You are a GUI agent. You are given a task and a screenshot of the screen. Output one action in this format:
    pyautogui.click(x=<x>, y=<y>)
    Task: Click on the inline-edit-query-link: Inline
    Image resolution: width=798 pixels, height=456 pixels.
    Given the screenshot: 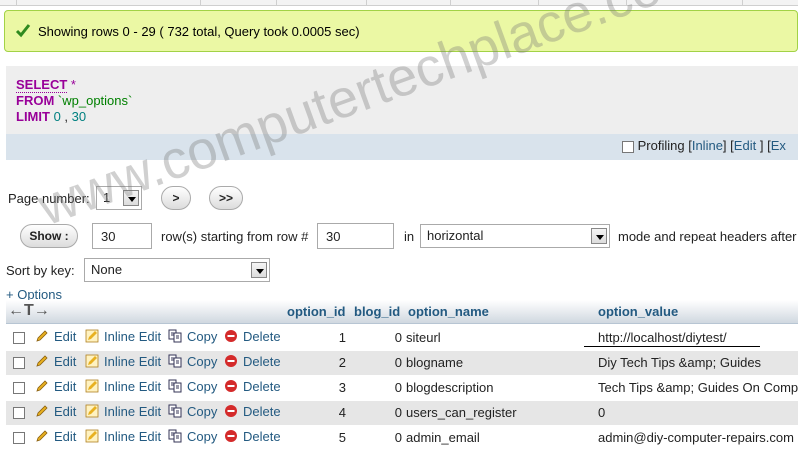 What is the action you would take?
    pyautogui.click(x=707, y=145)
    